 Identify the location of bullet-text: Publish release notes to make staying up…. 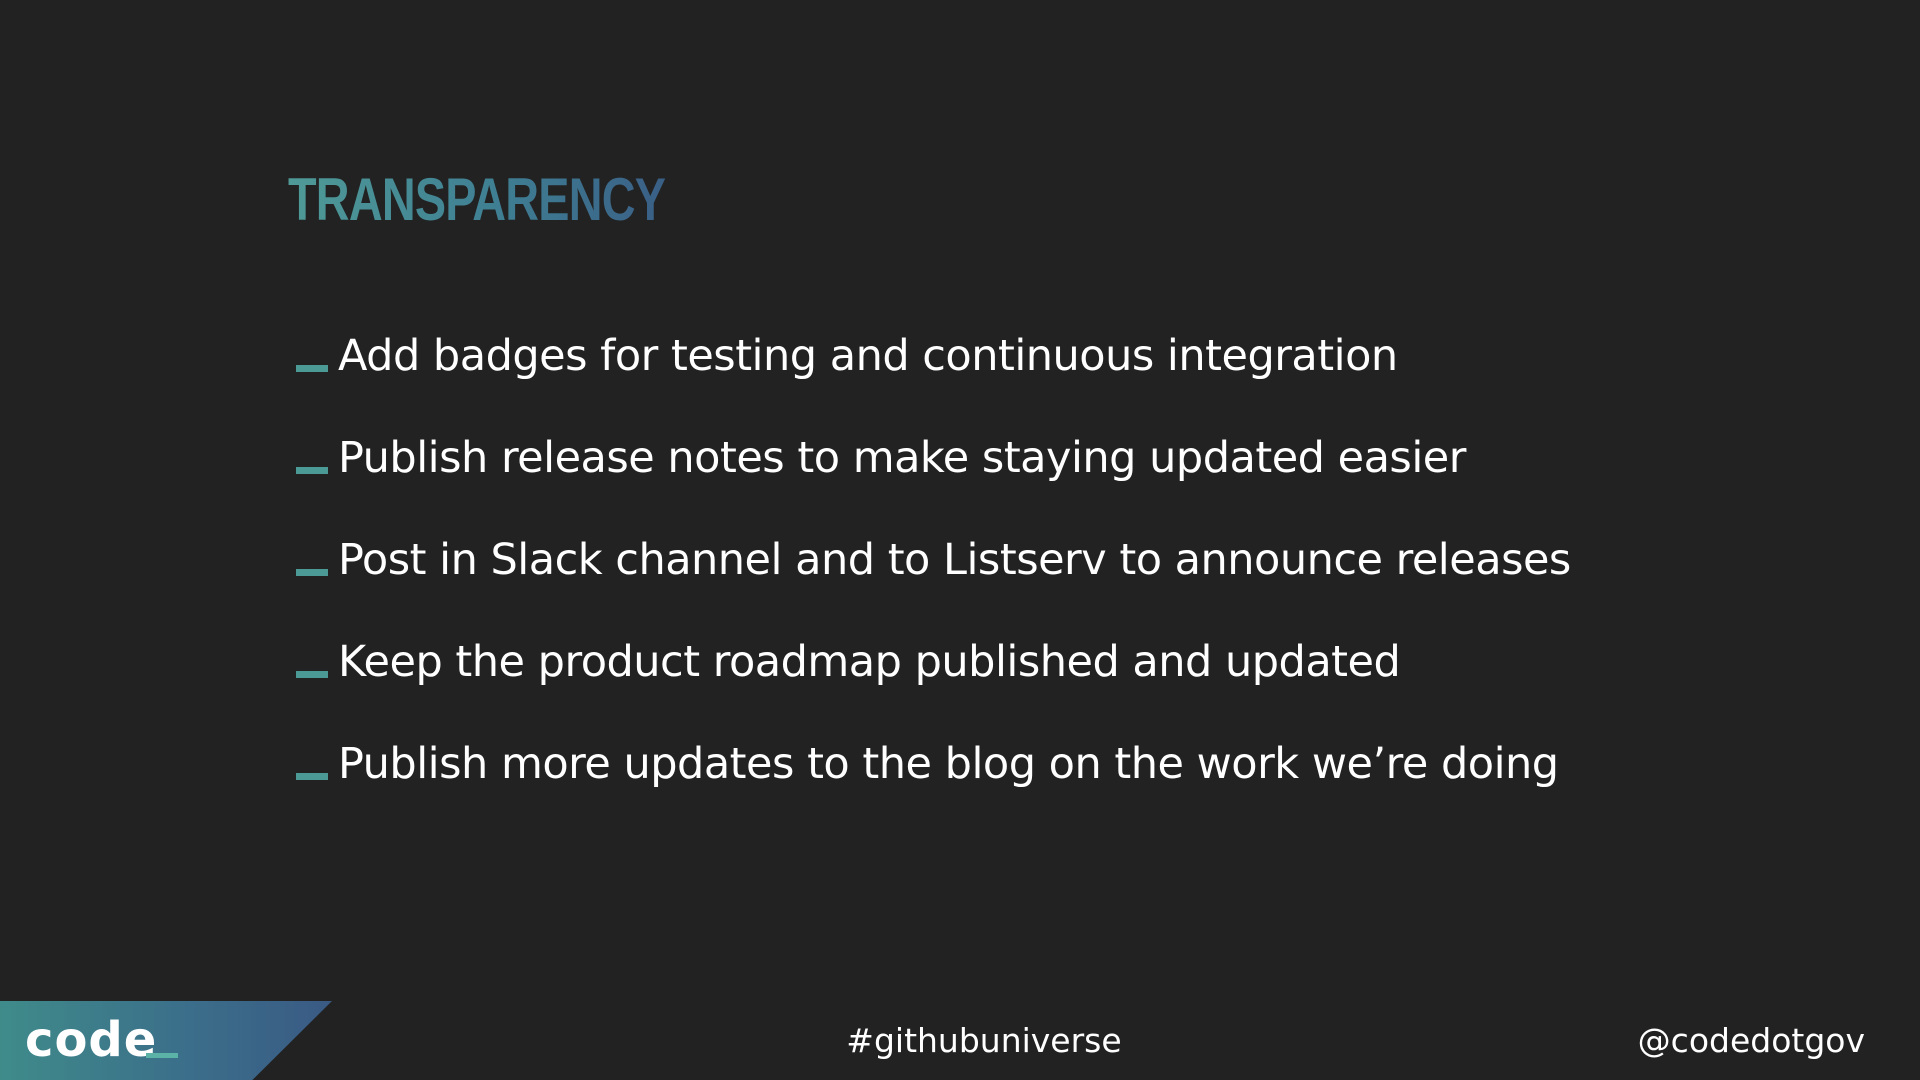
(902, 458).